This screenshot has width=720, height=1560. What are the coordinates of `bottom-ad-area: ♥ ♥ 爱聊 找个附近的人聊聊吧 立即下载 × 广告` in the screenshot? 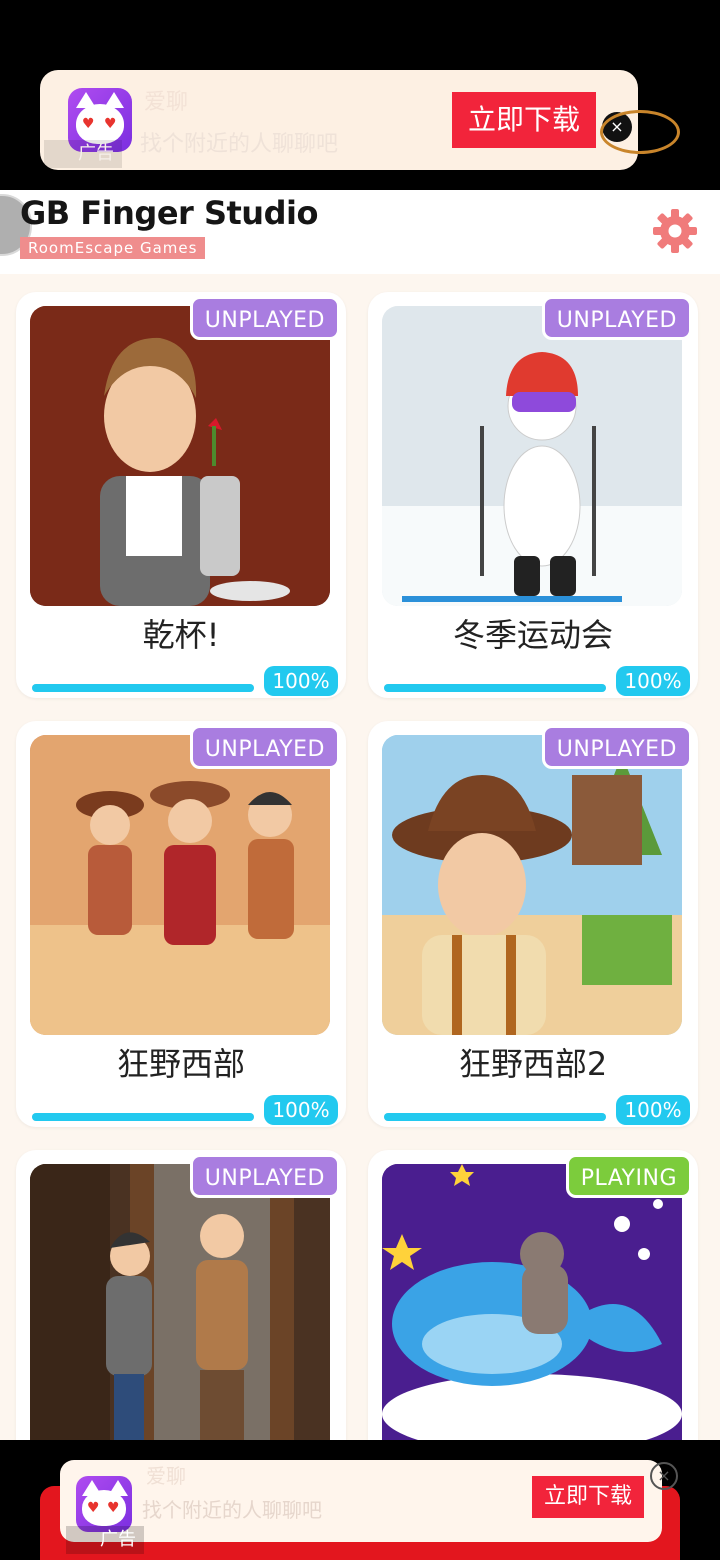 It's located at (360, 1500).